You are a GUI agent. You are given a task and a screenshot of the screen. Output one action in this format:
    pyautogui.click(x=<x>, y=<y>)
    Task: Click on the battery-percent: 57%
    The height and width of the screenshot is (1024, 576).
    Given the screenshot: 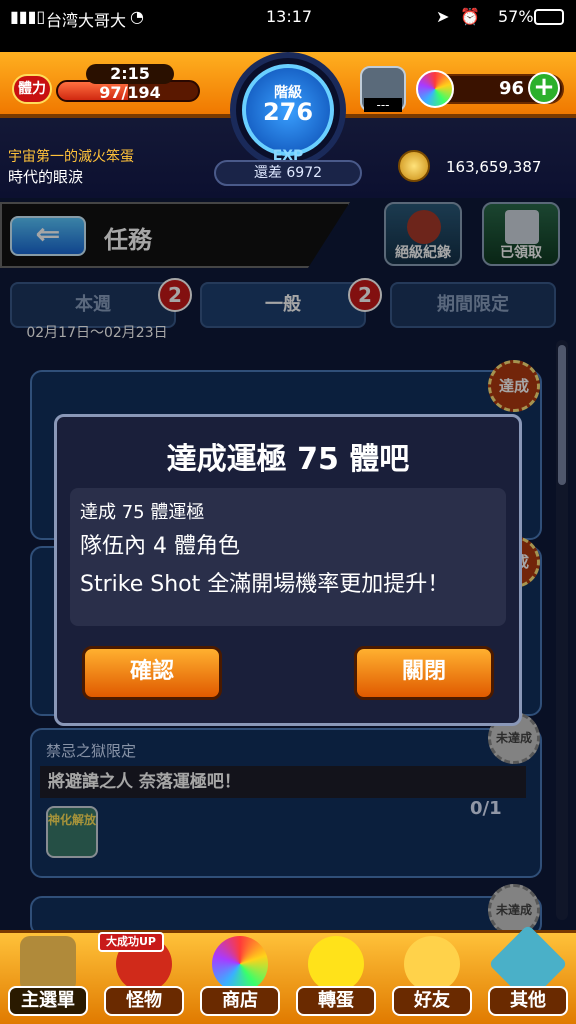 What is the action you would take?
    pyautogui.click(x=516, y=16)
    